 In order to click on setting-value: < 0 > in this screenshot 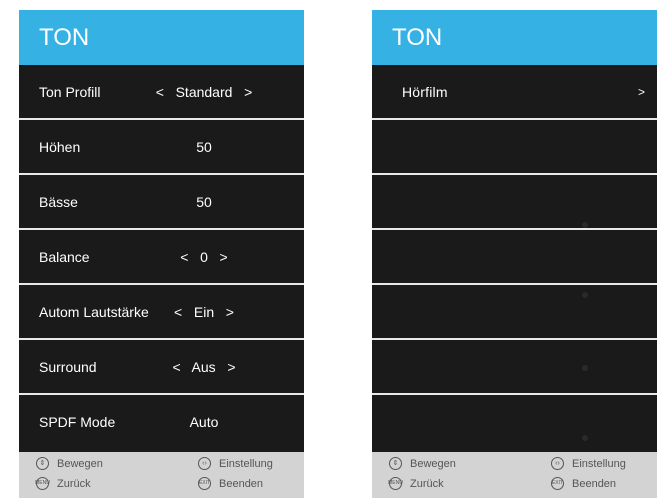, I will do `click(203, 257)`.